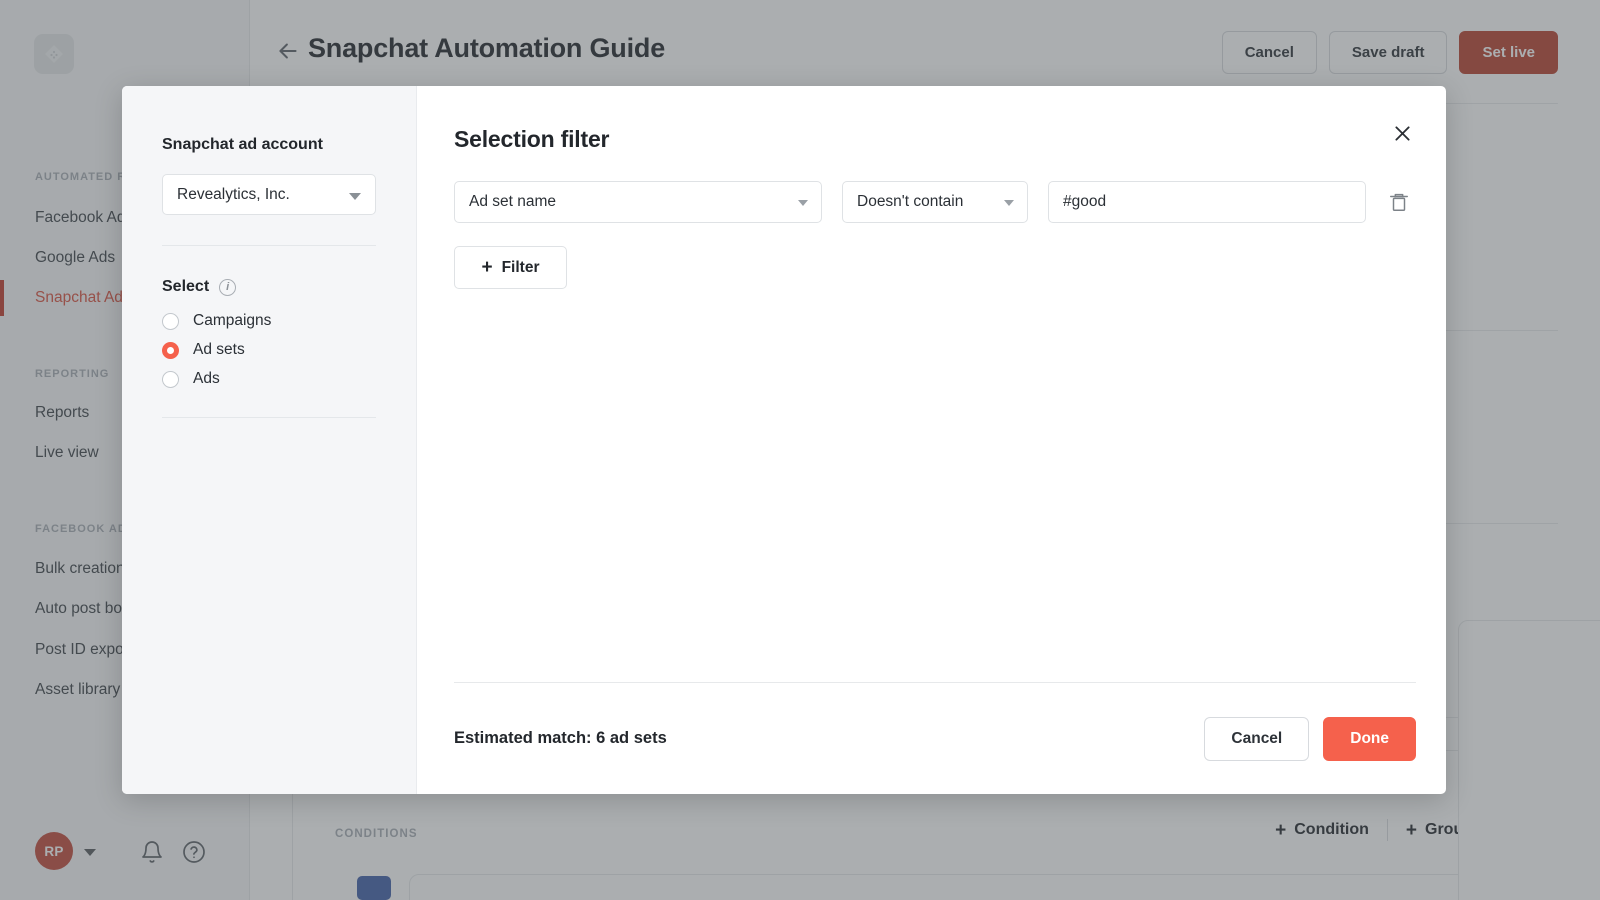  What do you see at coordinates (228, 287) in the screenshot?
I see `info-icon: i` at bounding box center [228, 287].